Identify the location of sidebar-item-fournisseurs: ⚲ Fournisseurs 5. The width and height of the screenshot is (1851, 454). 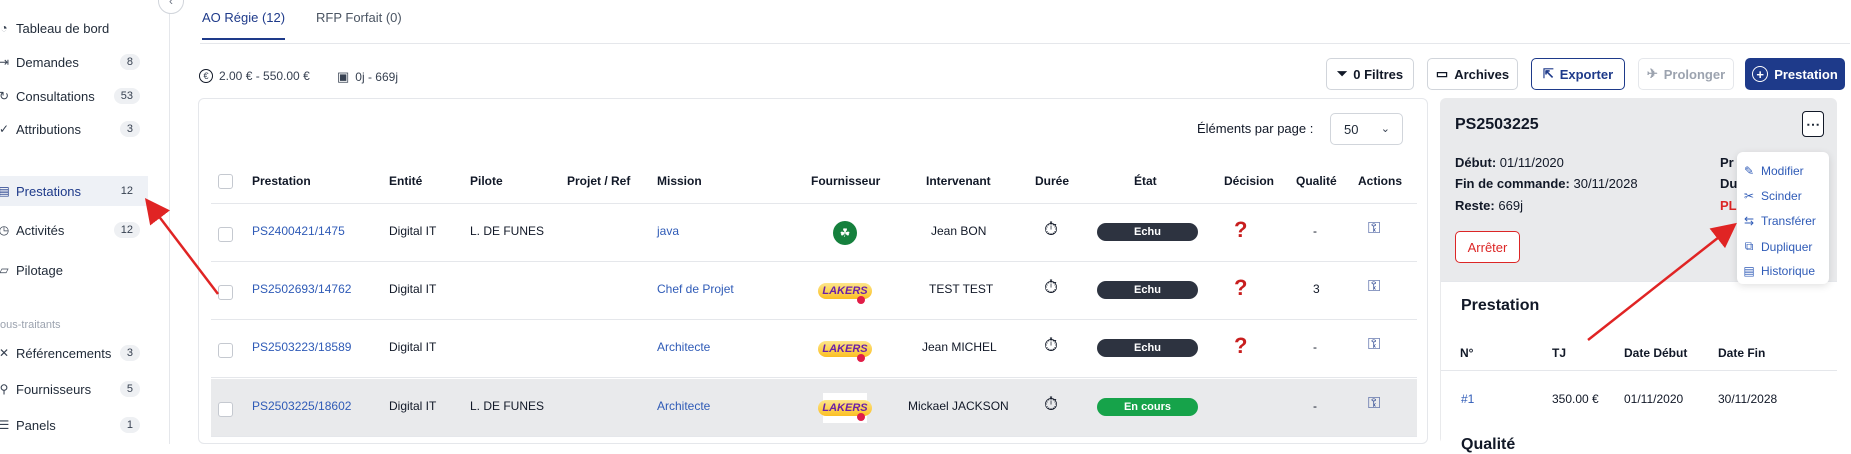
(74, 389).